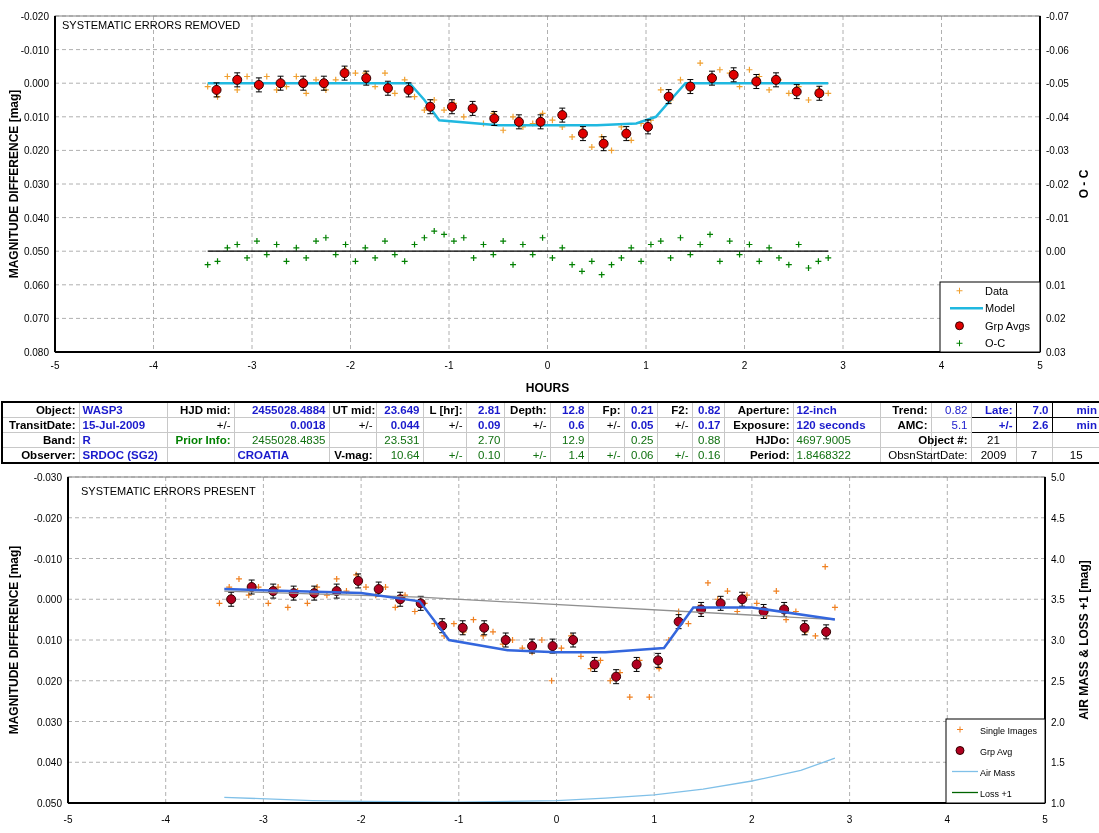 The image size is (1099, 833). I want to click on tick-label: 3, so click(849, 819).